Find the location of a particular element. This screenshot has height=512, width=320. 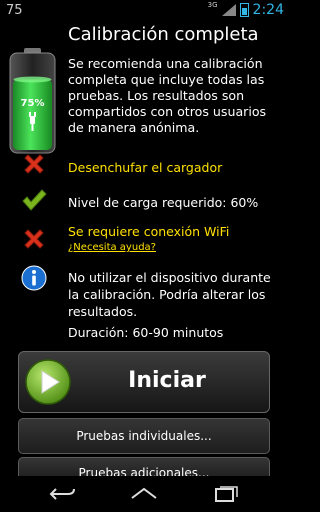

status-icons: 3G 2:24 is located at coordinates (245, 9).